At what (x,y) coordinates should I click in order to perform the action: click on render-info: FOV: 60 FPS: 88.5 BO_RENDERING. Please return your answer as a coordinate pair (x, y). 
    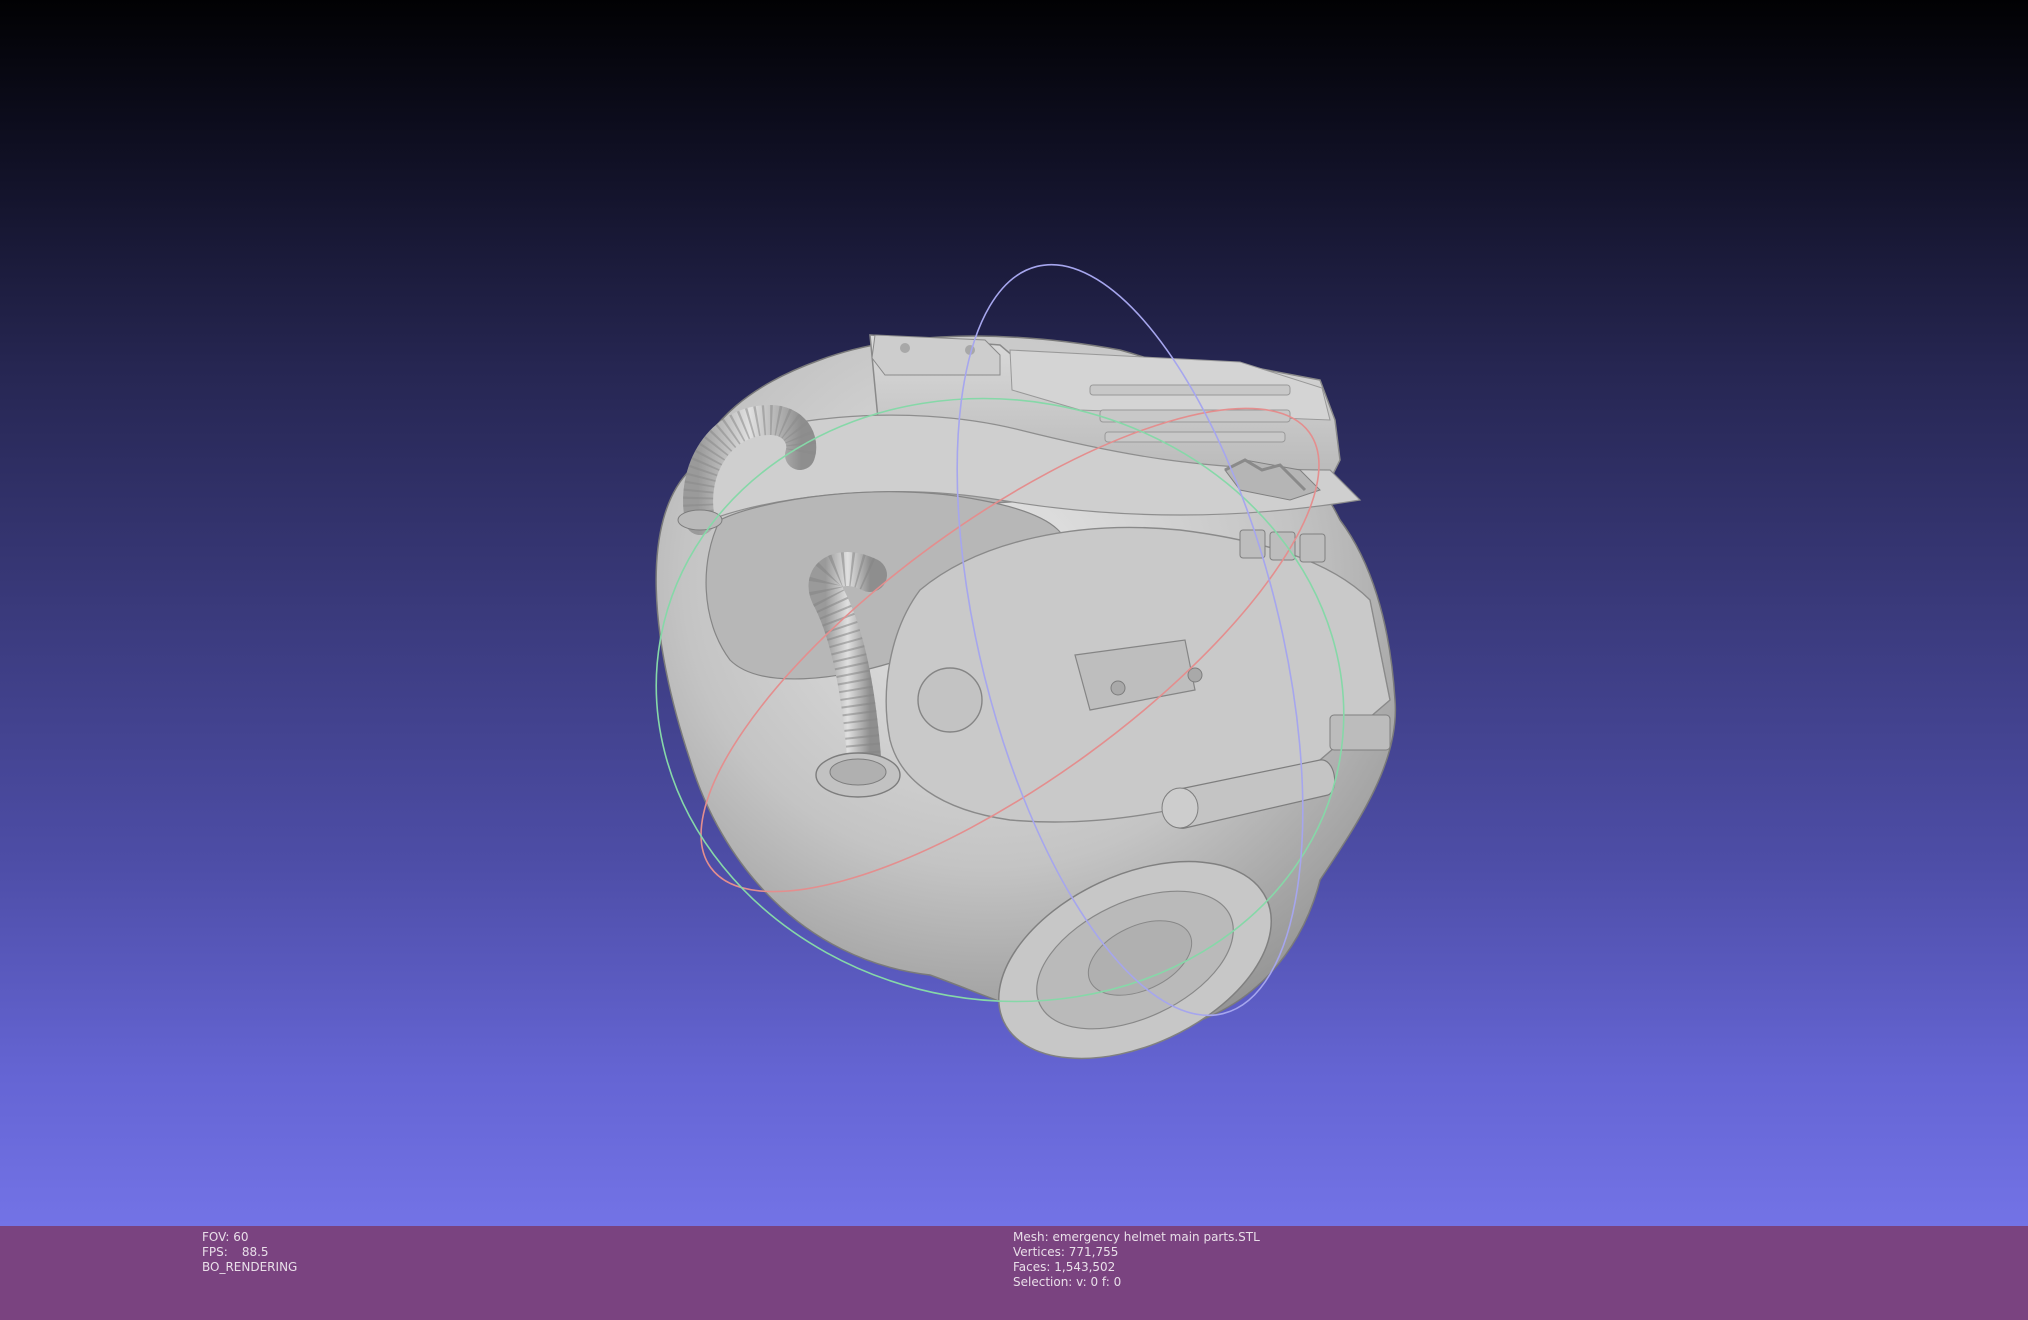
    Looking at the image, I should click on (249, 1252).